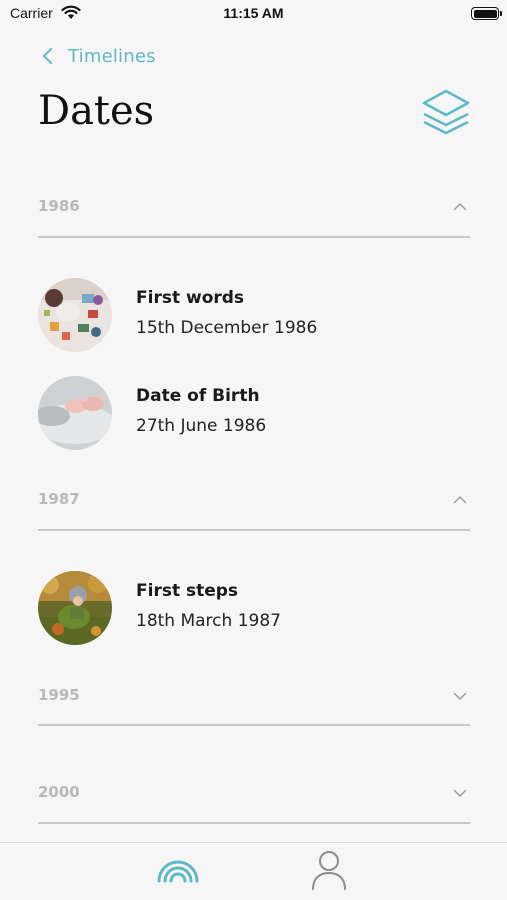 The width and height of the screenshot is (507, 900). What do you see at coordinates (75, 315) in the screenshot?
I see `toddler-with-toys-photo` at bounding box center [75, 315].